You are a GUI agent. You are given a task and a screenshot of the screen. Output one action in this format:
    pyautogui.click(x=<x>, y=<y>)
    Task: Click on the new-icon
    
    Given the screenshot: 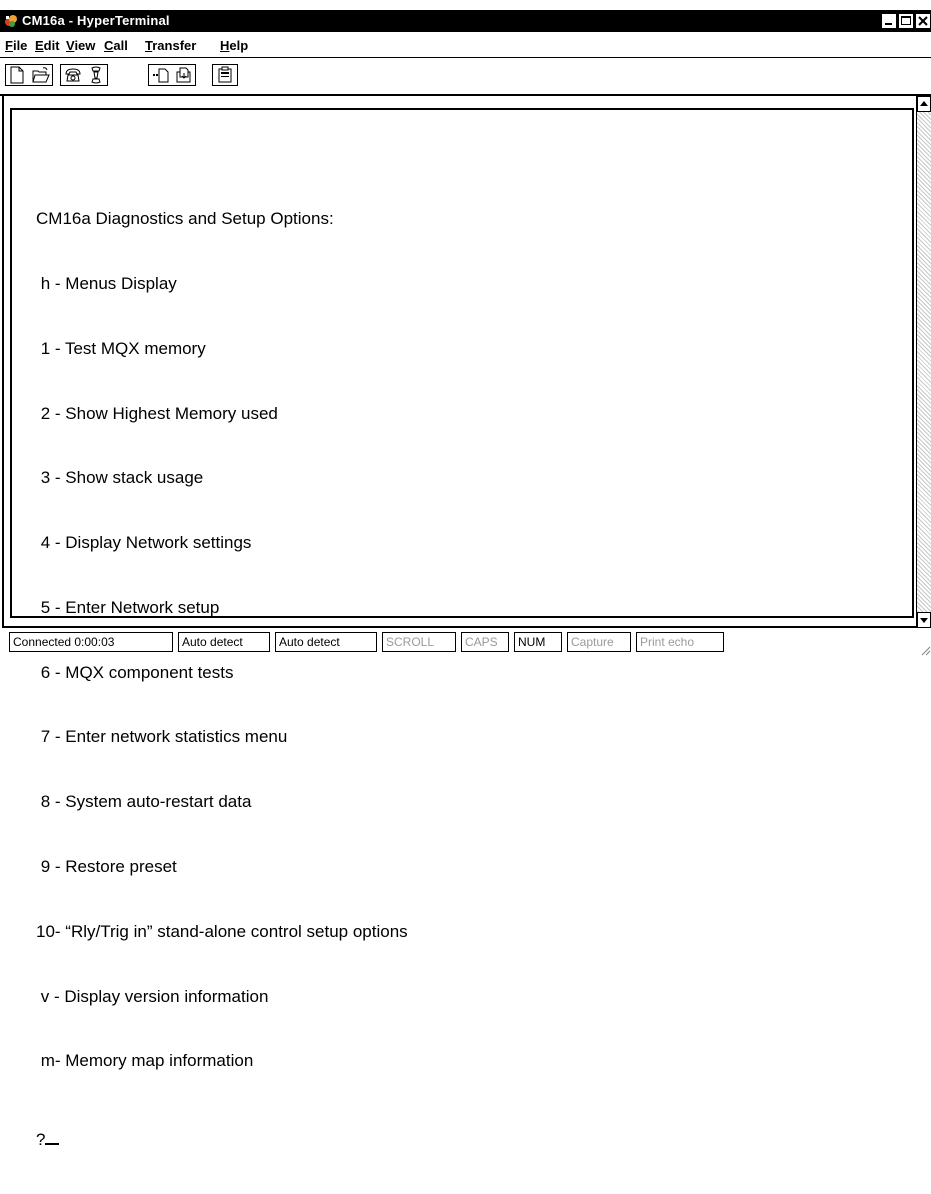 What is the action you would take?
    pyautogui.click(x=17, y=75)
    